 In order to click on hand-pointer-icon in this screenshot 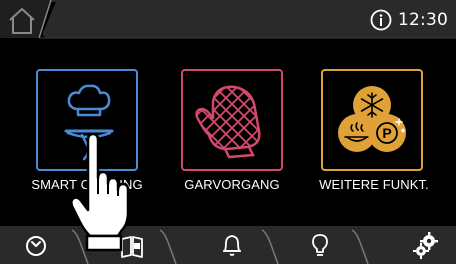, I will do `click(100, 192)`.